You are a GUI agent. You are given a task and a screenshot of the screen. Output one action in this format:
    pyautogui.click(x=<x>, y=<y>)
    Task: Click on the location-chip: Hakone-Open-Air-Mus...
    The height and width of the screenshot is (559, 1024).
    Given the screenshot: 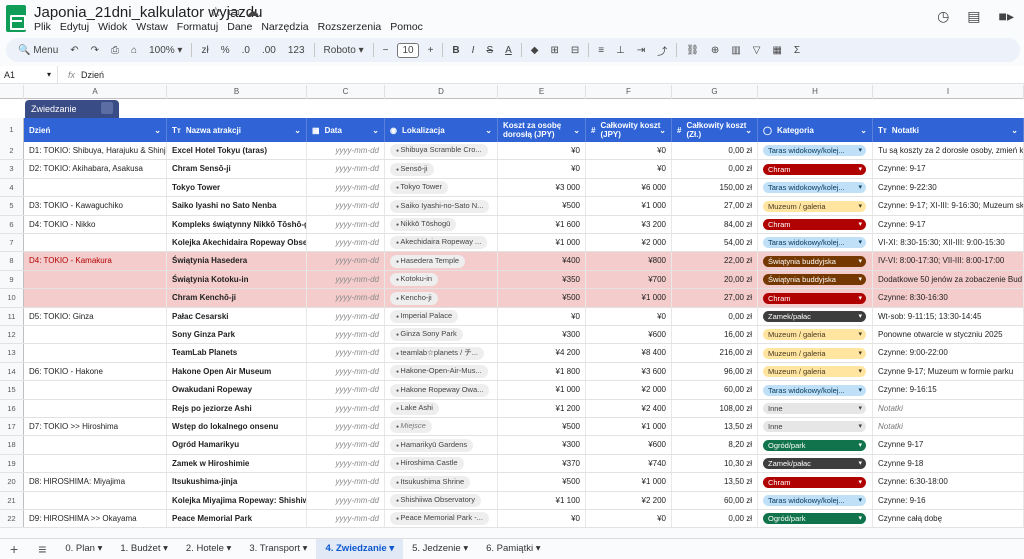 What is the action you would take?
    pyautogui.click(x=439, y=372)
    